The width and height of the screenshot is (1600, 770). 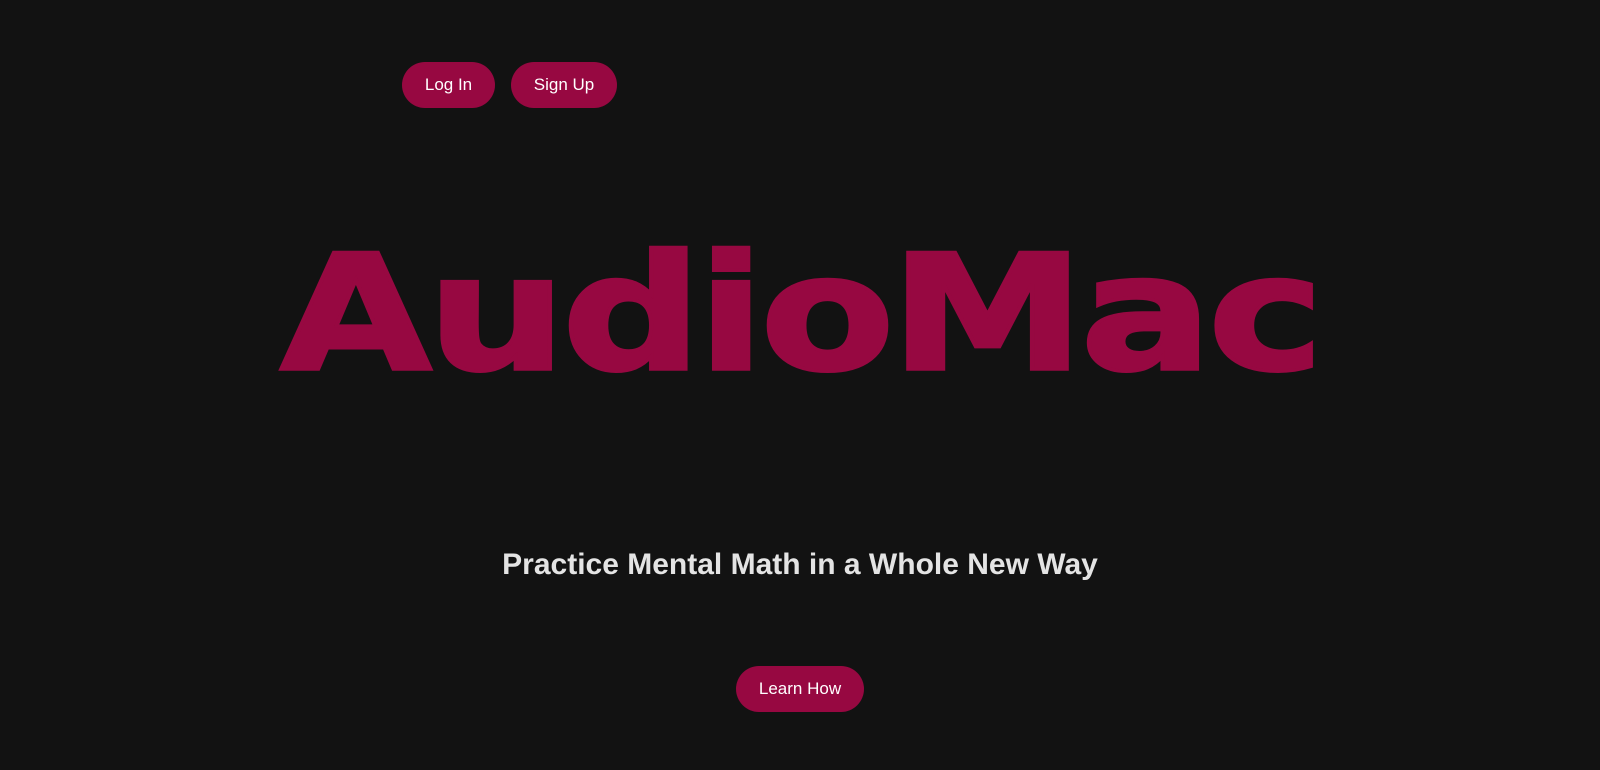 I want to click on tagline: Practice Mental Math in a Whole New Way, so click(x=800, y=564).